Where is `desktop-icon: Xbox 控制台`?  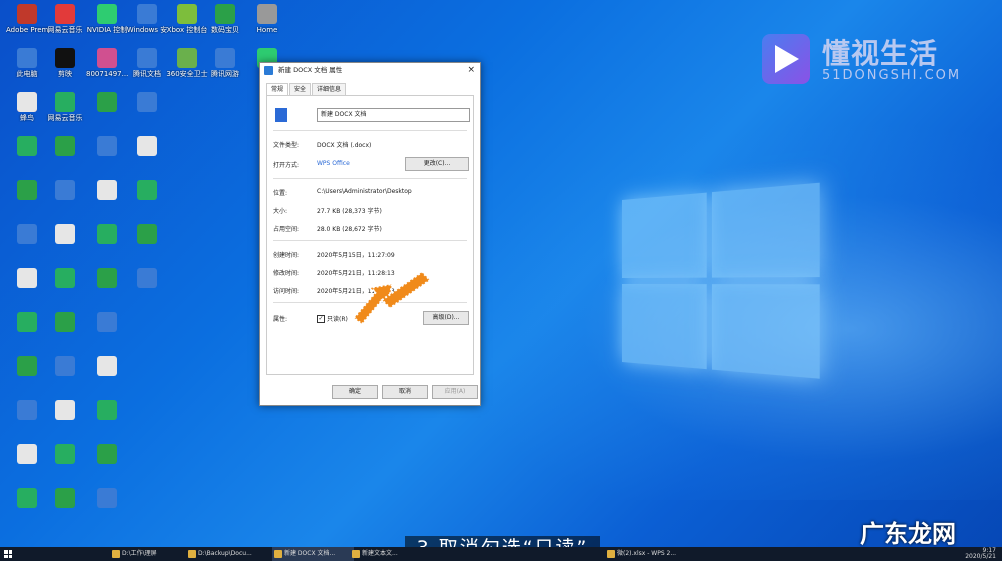
desktop-icon: Xbox 控制台 is located at coordinates (187, 19).